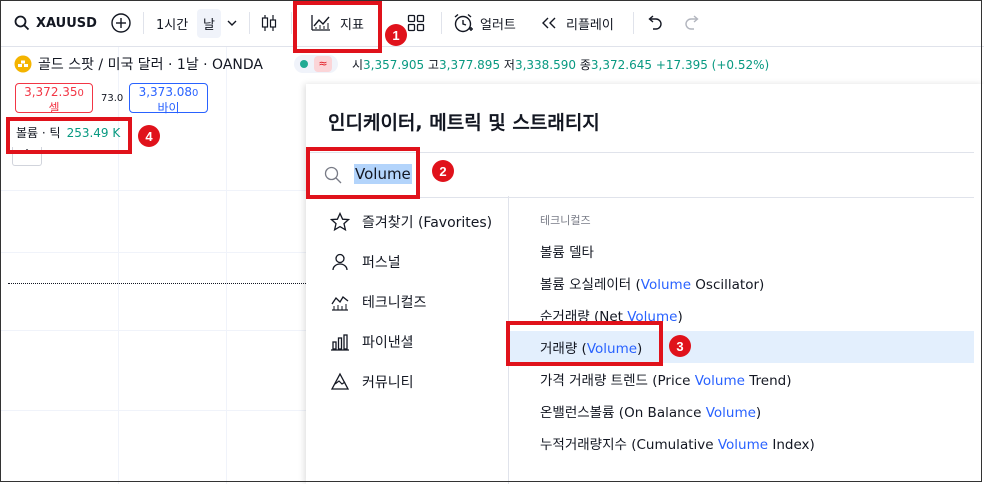  I want to click on chevron-down-icon, so click(232, 23).